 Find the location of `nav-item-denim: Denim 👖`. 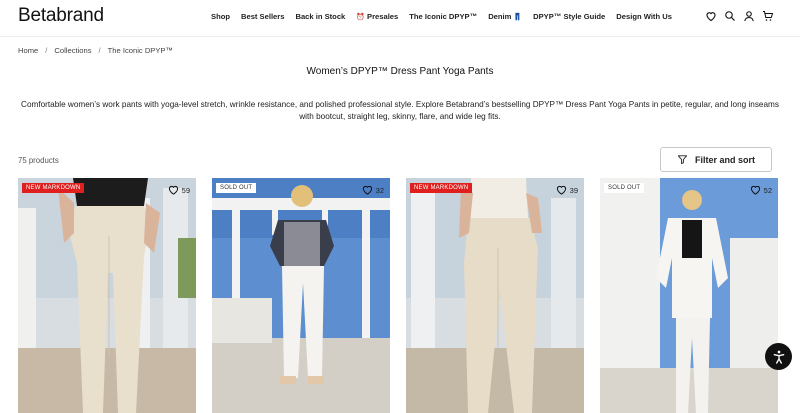

nav-item-denim: Denim 👖 is located at coordinates (505, 16).